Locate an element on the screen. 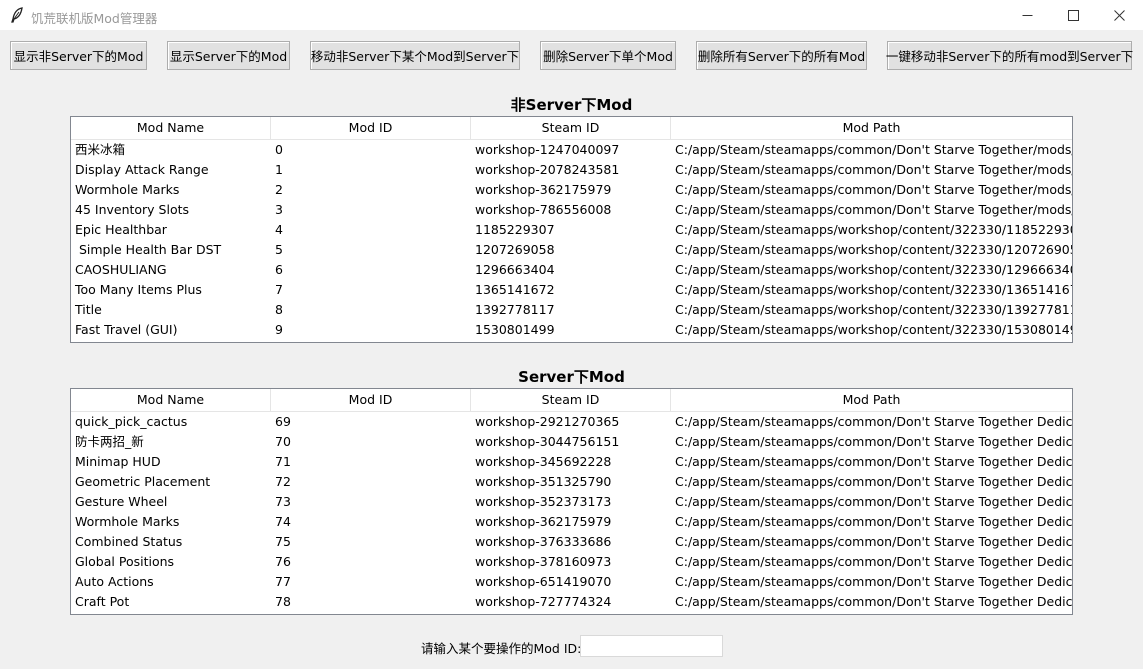 Image resolution: width=1143 pixels, height=669 pixels. table-cell: 6 is located at coordinates (279, 269).